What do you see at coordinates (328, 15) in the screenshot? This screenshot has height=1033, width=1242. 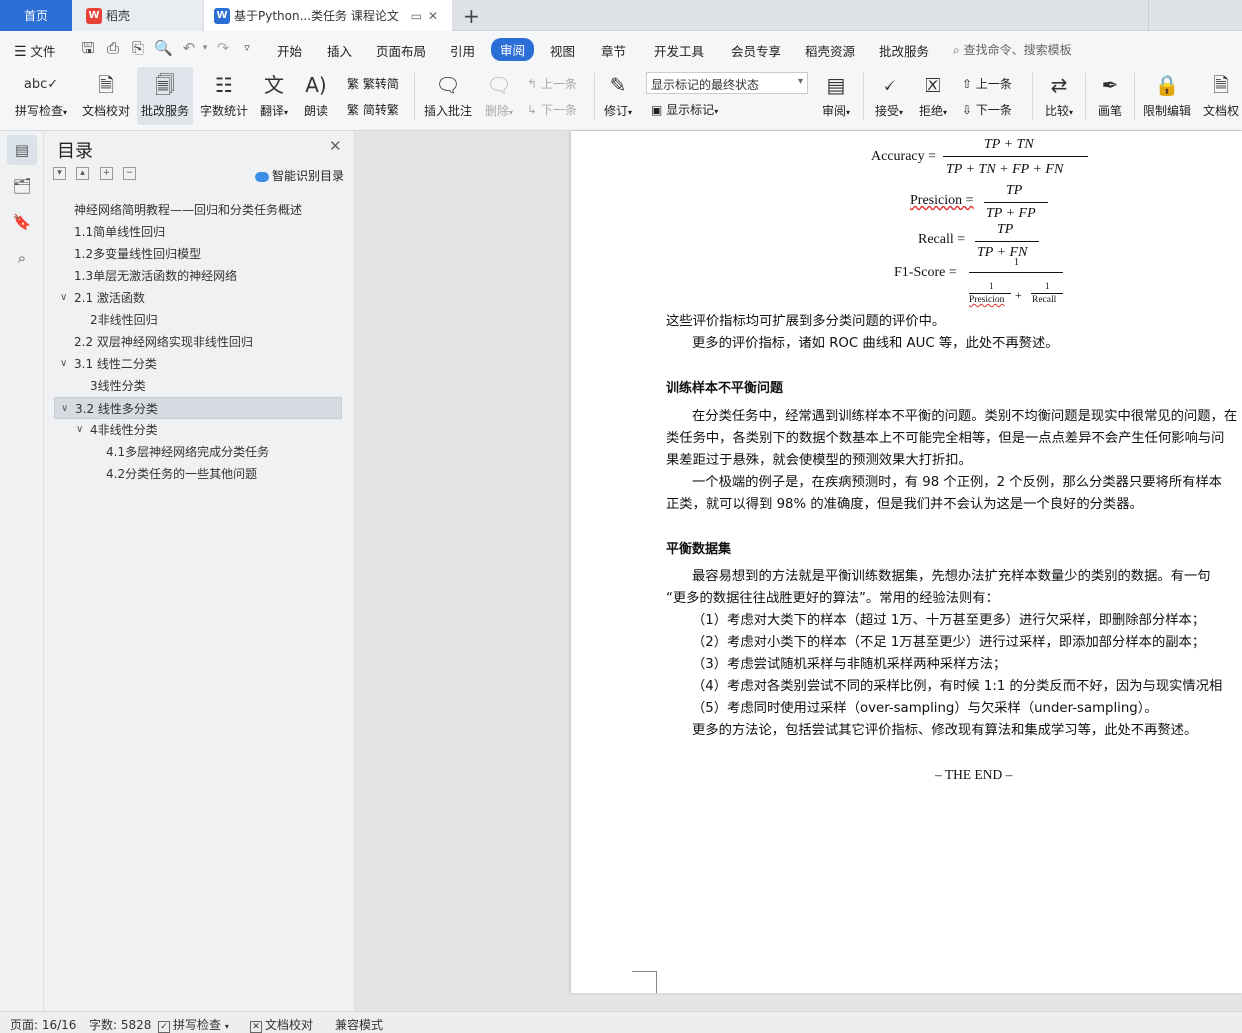 I see `tab-document: W 基于Python...类任务 课程论文 ▭✕` at bounding box center [328, 15].